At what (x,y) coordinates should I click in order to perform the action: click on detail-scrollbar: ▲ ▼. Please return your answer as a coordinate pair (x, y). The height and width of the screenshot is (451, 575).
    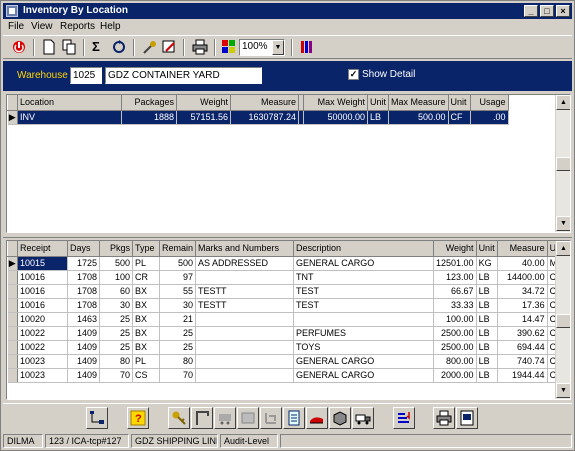
    Looking at the image, I should click on (562, 320).